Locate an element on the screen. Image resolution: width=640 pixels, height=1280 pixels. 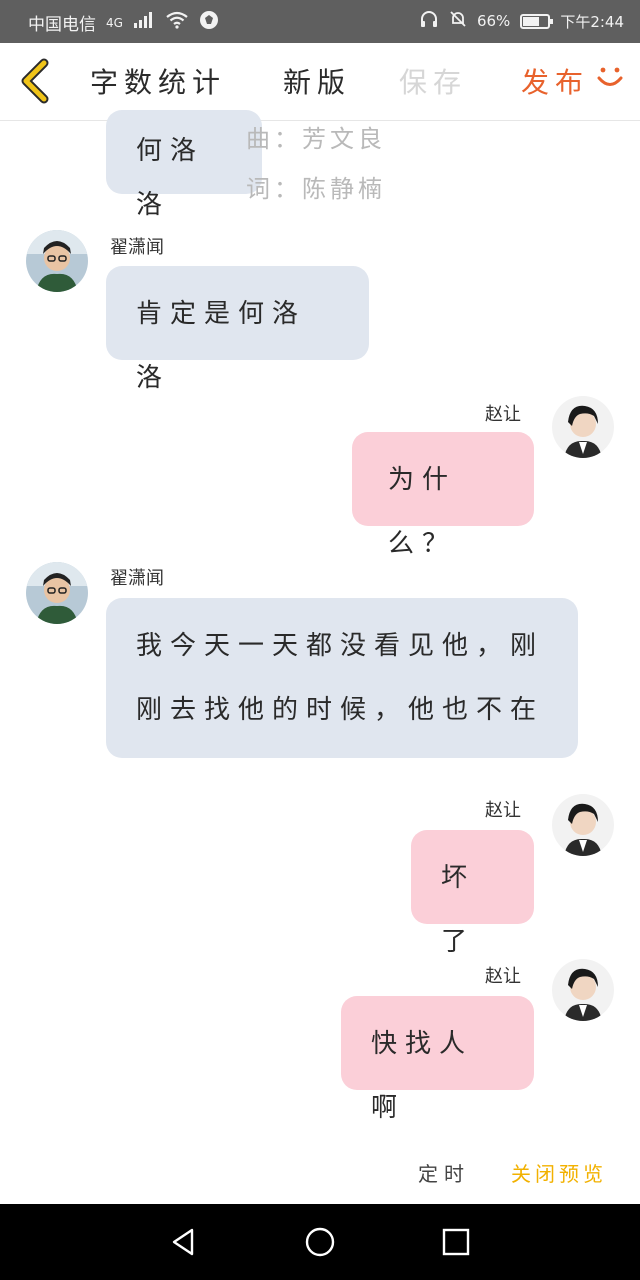
mute-bell-icon is located at coordinates (458, 21).